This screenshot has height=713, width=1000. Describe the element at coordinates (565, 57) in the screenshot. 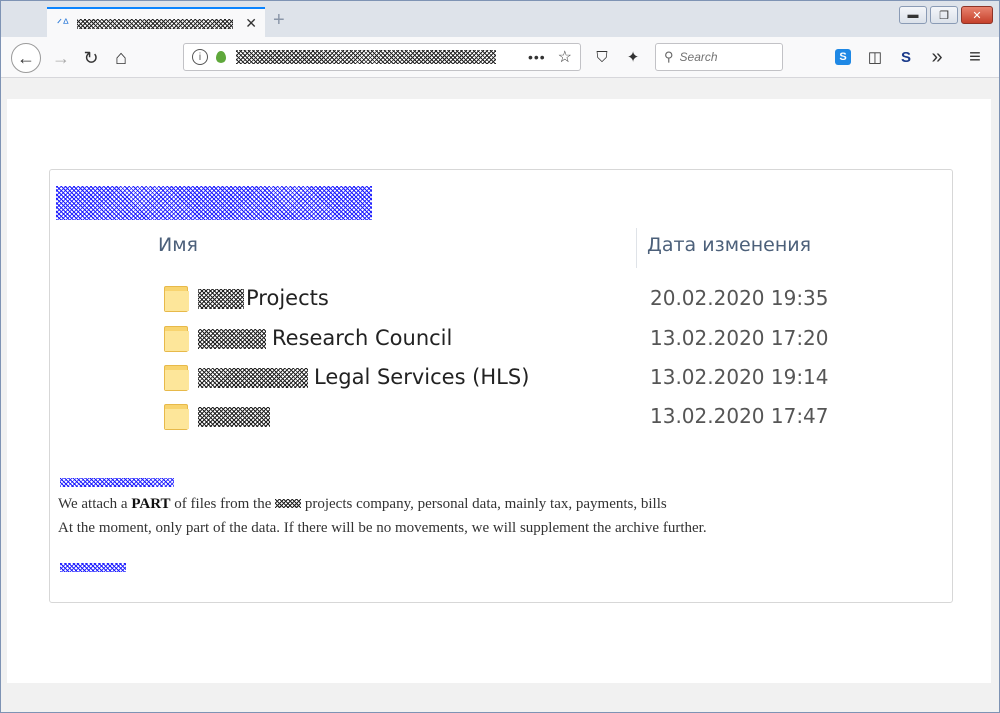

I see `bookmark-star-icon: ☆` at that location.